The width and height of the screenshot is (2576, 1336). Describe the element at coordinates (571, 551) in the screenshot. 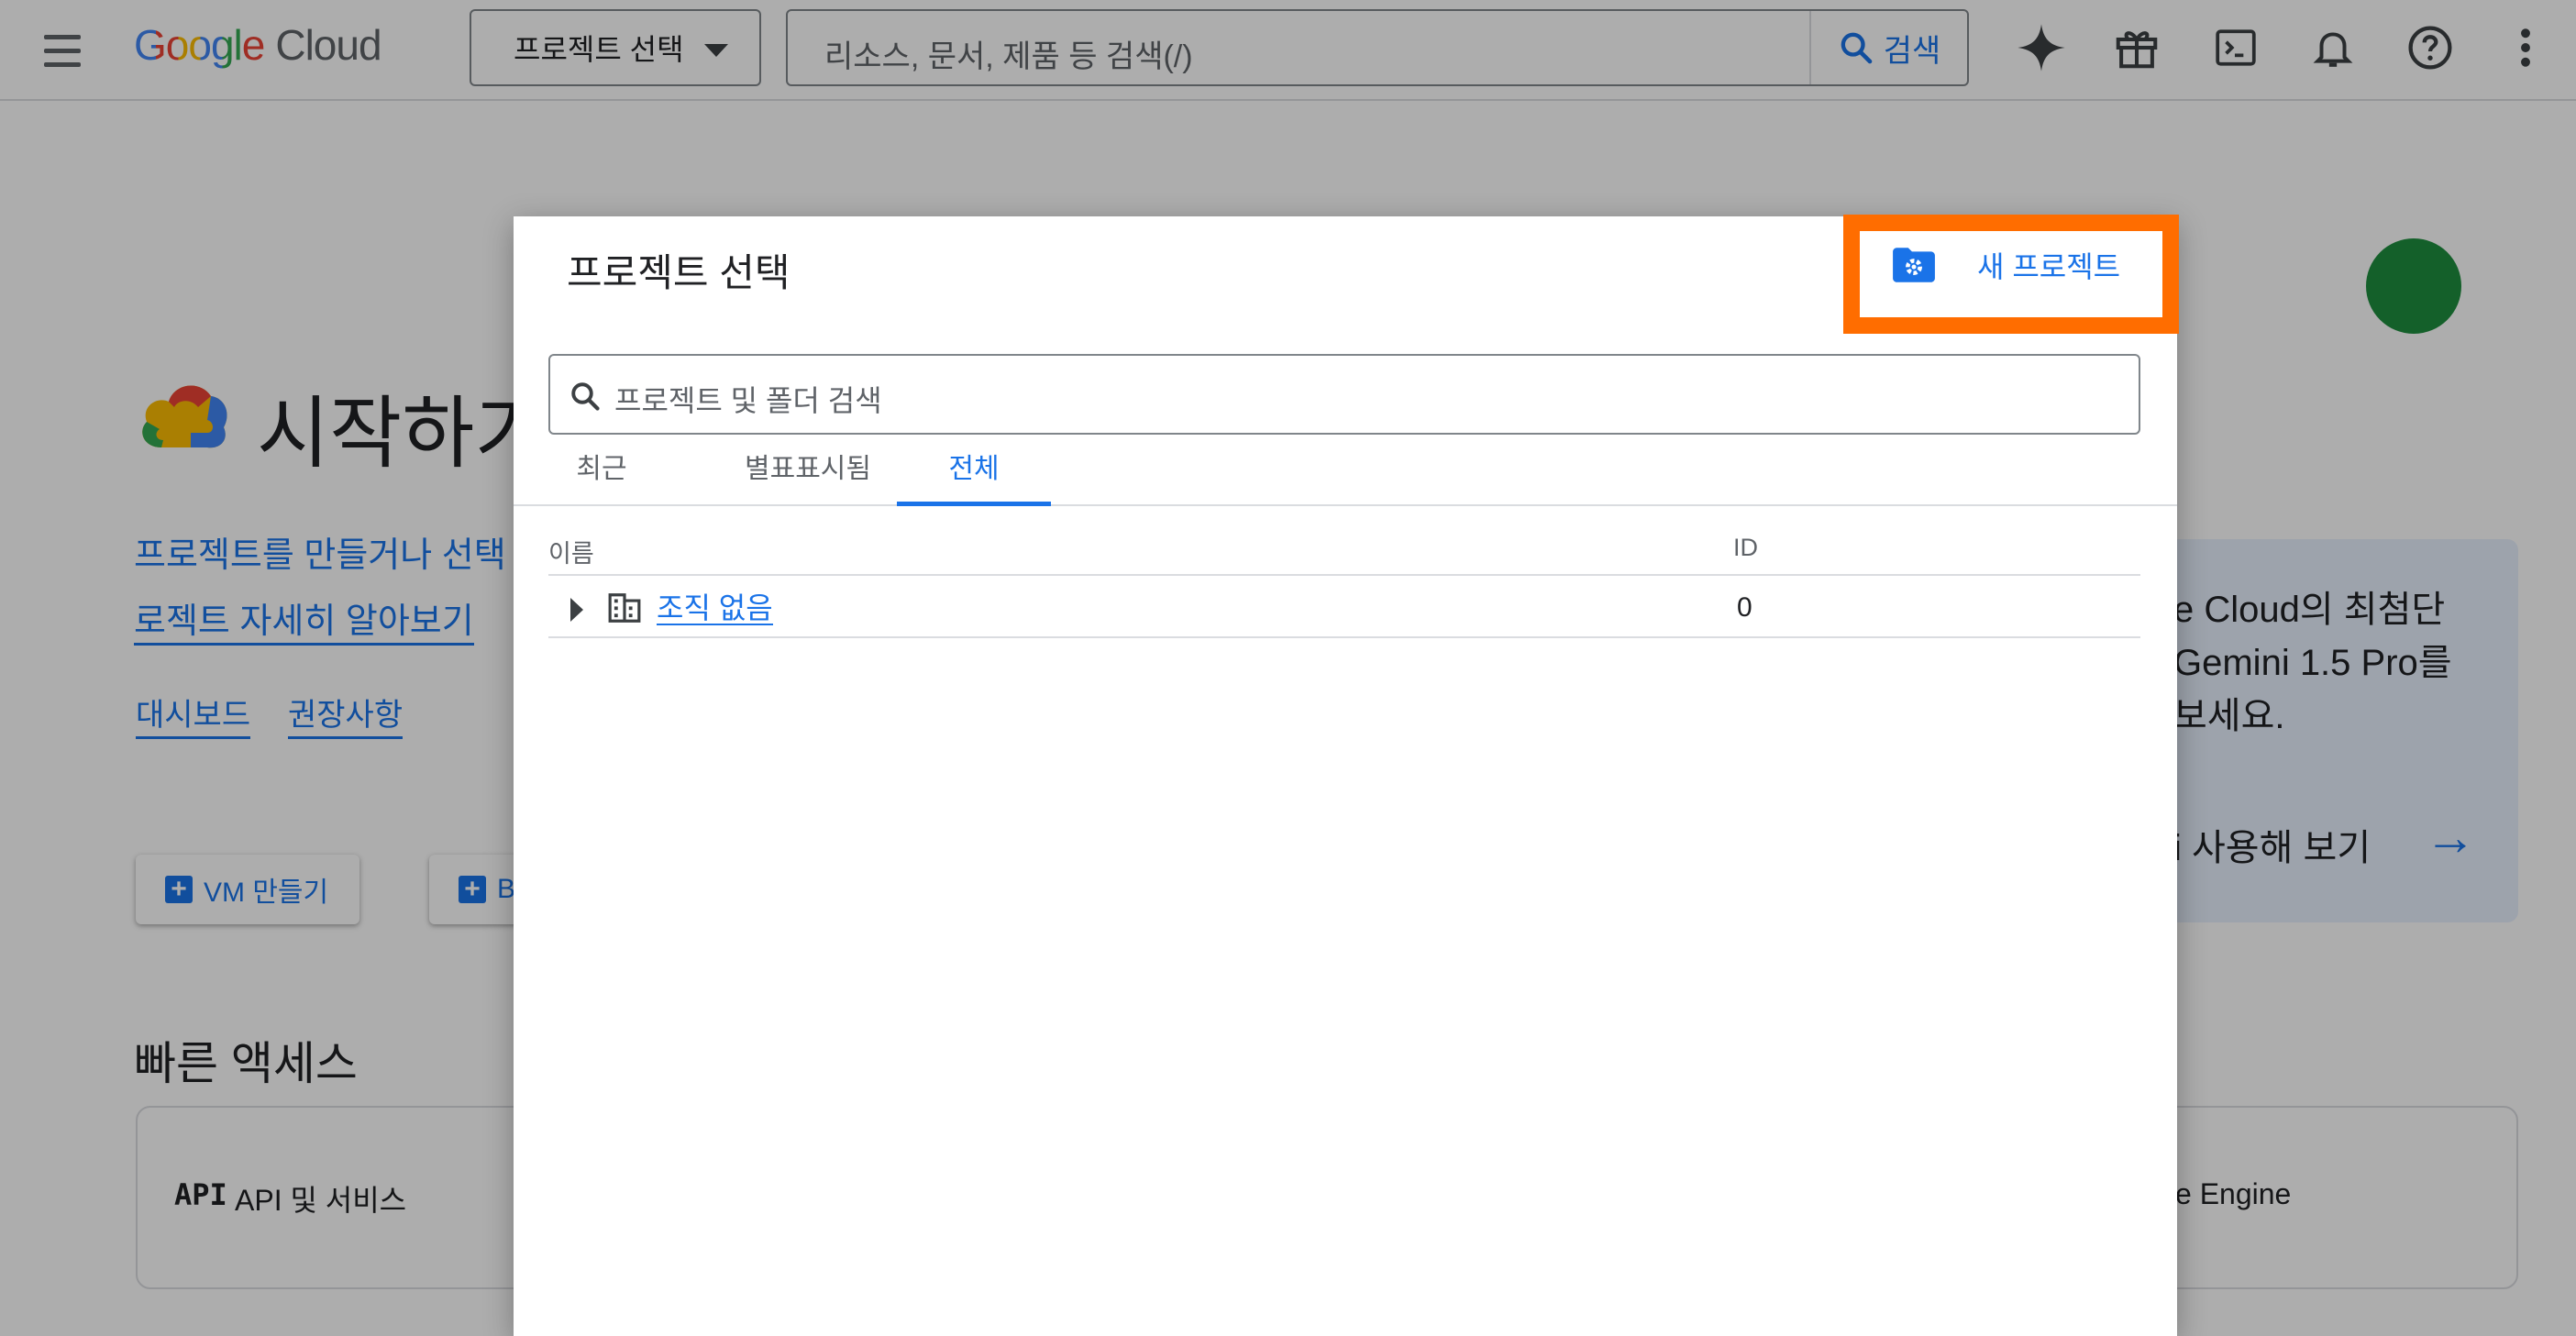

I see `column-header-name: 이름` at that location.